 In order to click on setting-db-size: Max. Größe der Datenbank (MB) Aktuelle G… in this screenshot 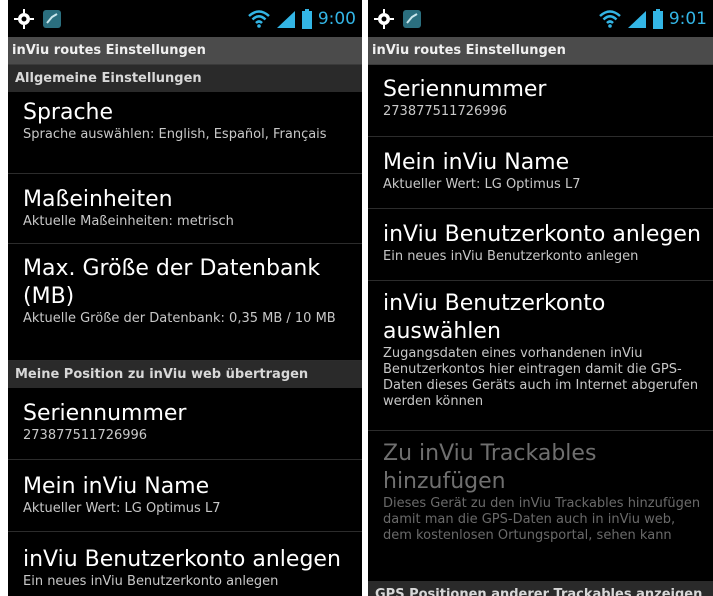, I will do `click(185, 302)`.